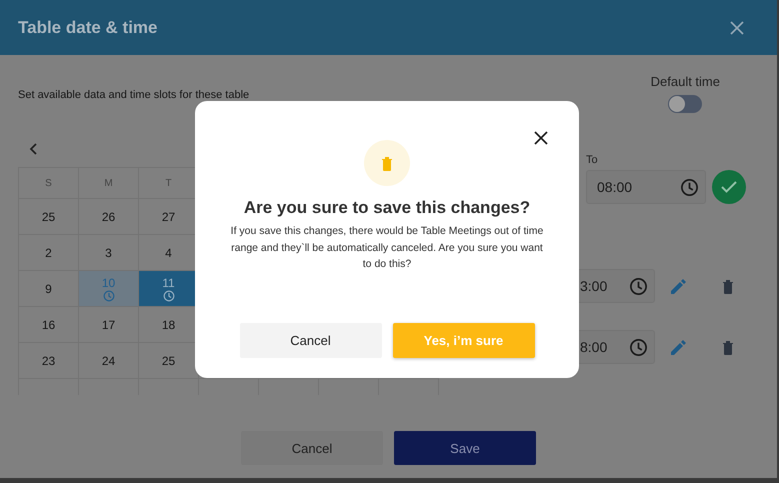 The width and height of the screenshot is (779, 483). Describe the element at coordinates (541, 138) in the screenshot. I see `close-icon` at that location.